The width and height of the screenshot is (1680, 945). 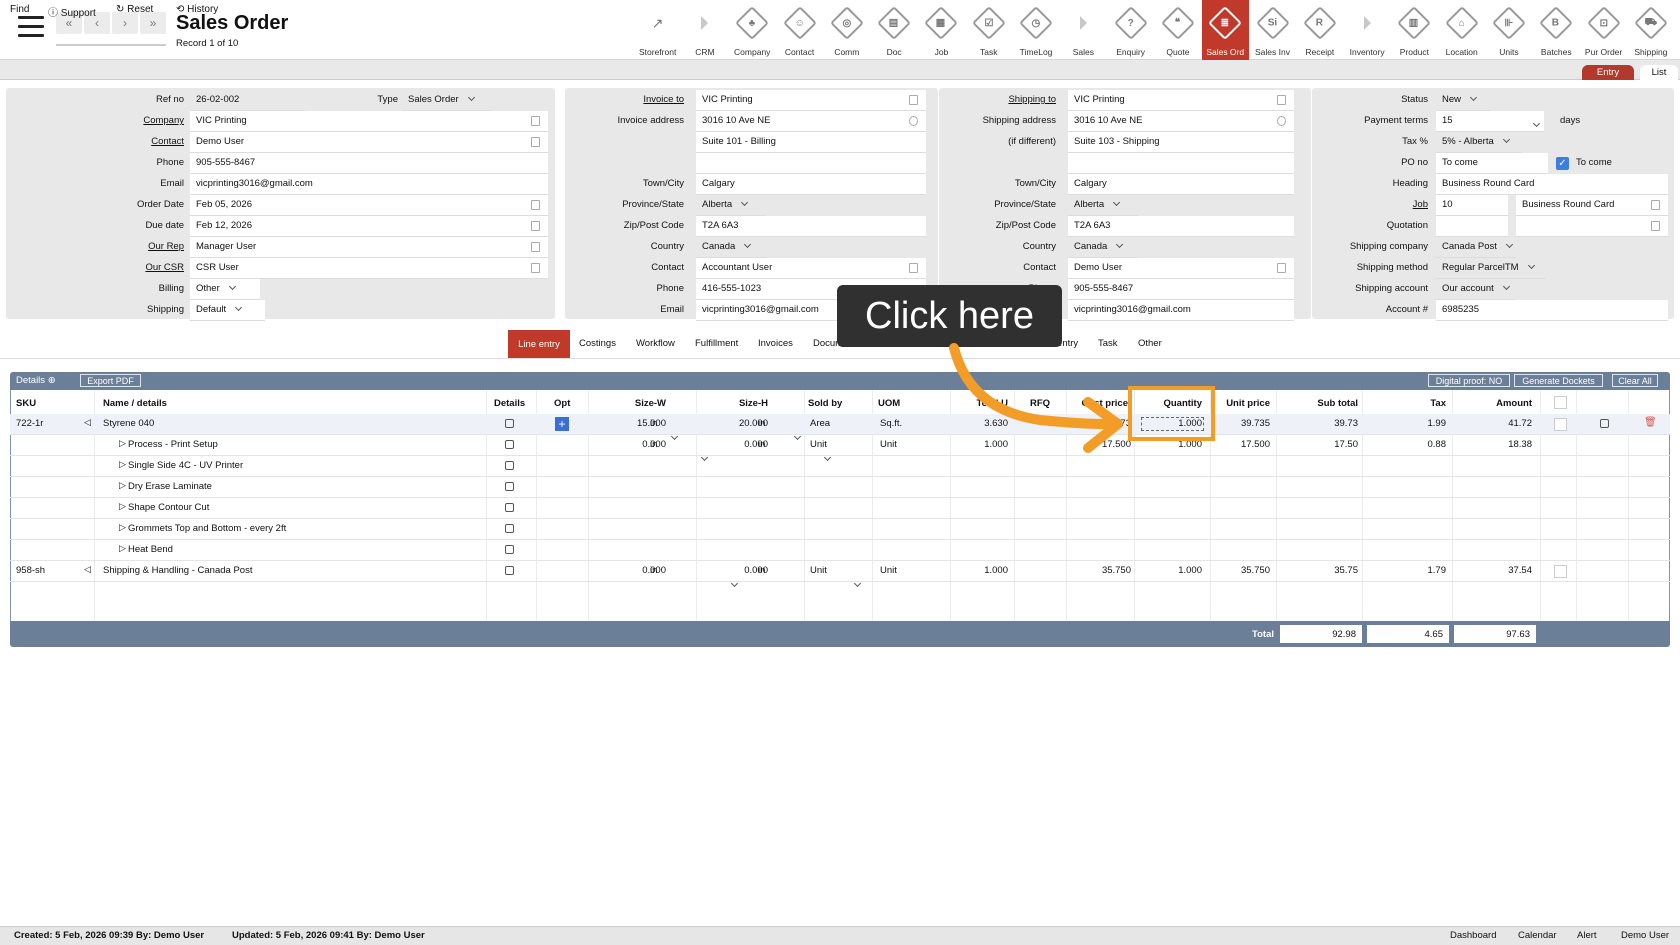 I want to click on module-sales-inv: Si Sales Inv, so click(x=1272, y=30).